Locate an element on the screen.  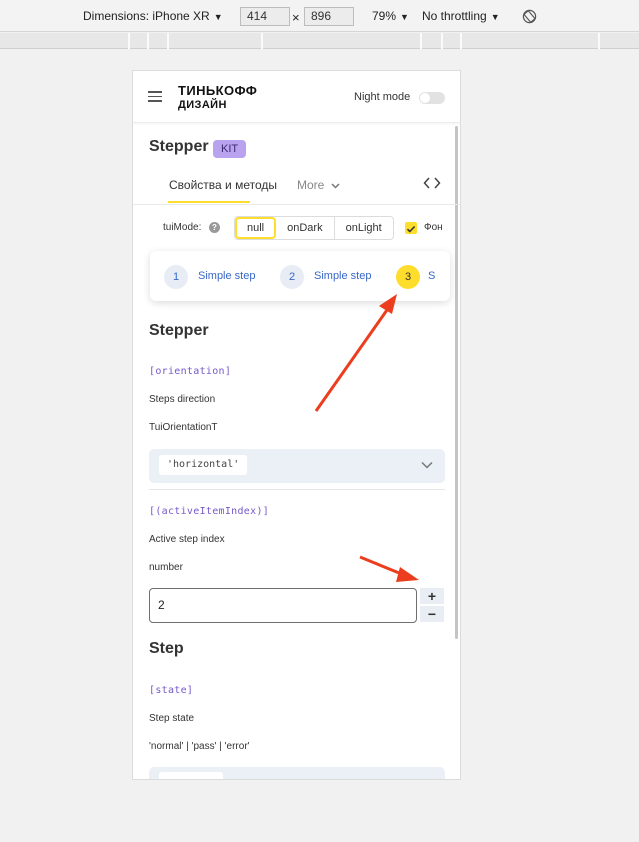
increment-button: + is located at coordinates (432, 596).